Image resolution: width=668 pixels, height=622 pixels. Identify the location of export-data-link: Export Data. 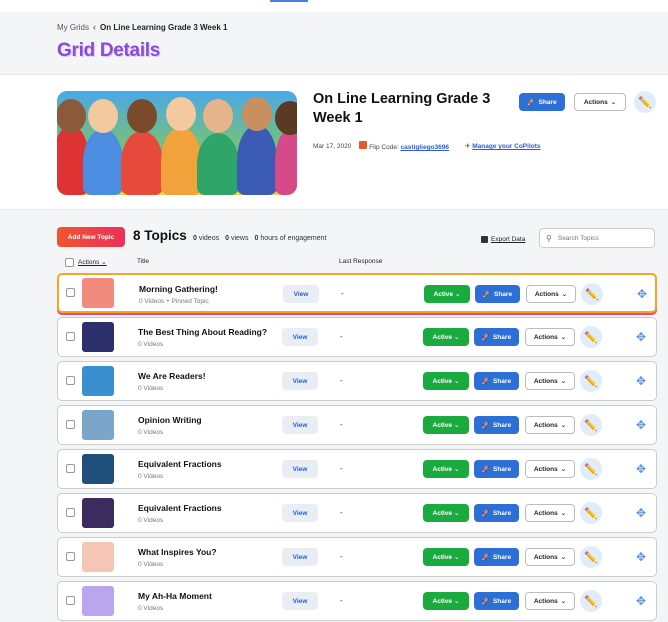
(503, 239).